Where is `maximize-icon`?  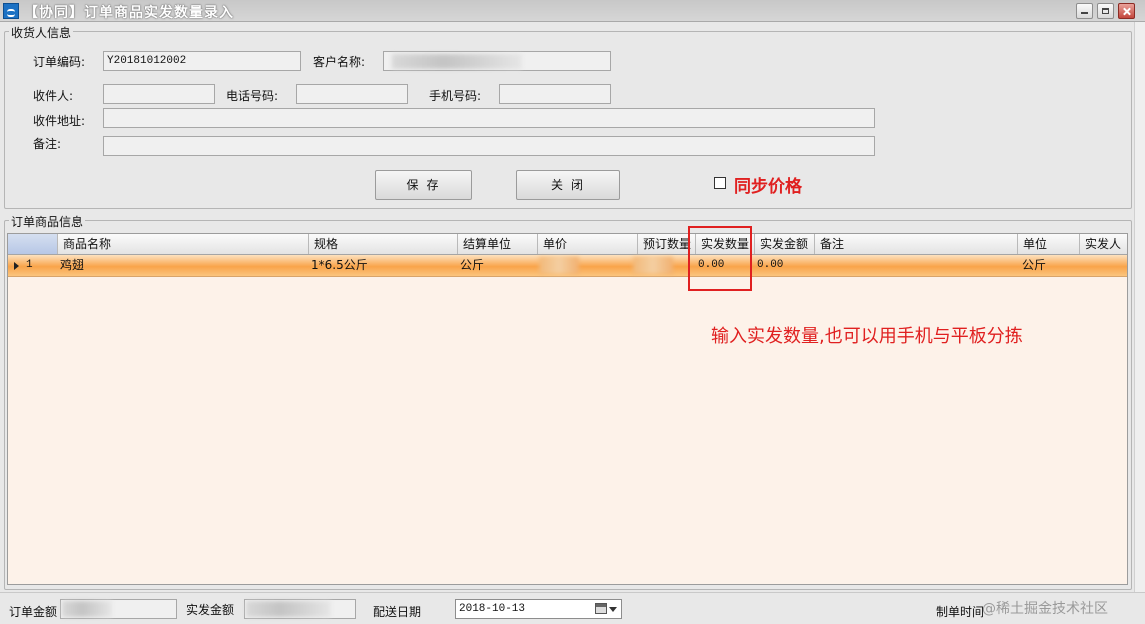
maximize-icon is located at coordinates (1105, 11).